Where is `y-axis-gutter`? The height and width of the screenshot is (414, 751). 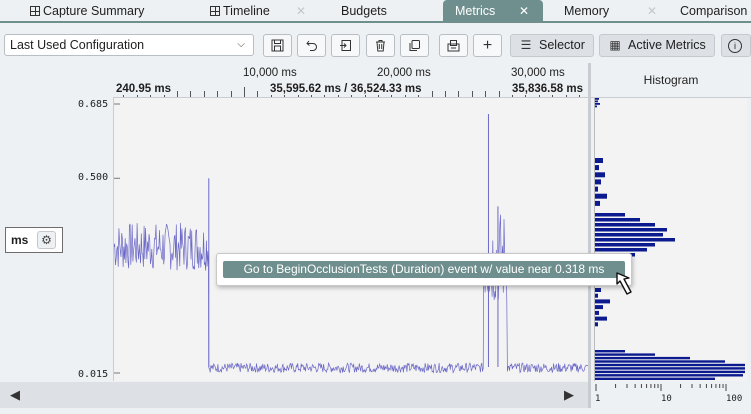
y-axis-gutter is located at coordinates (56, 222).